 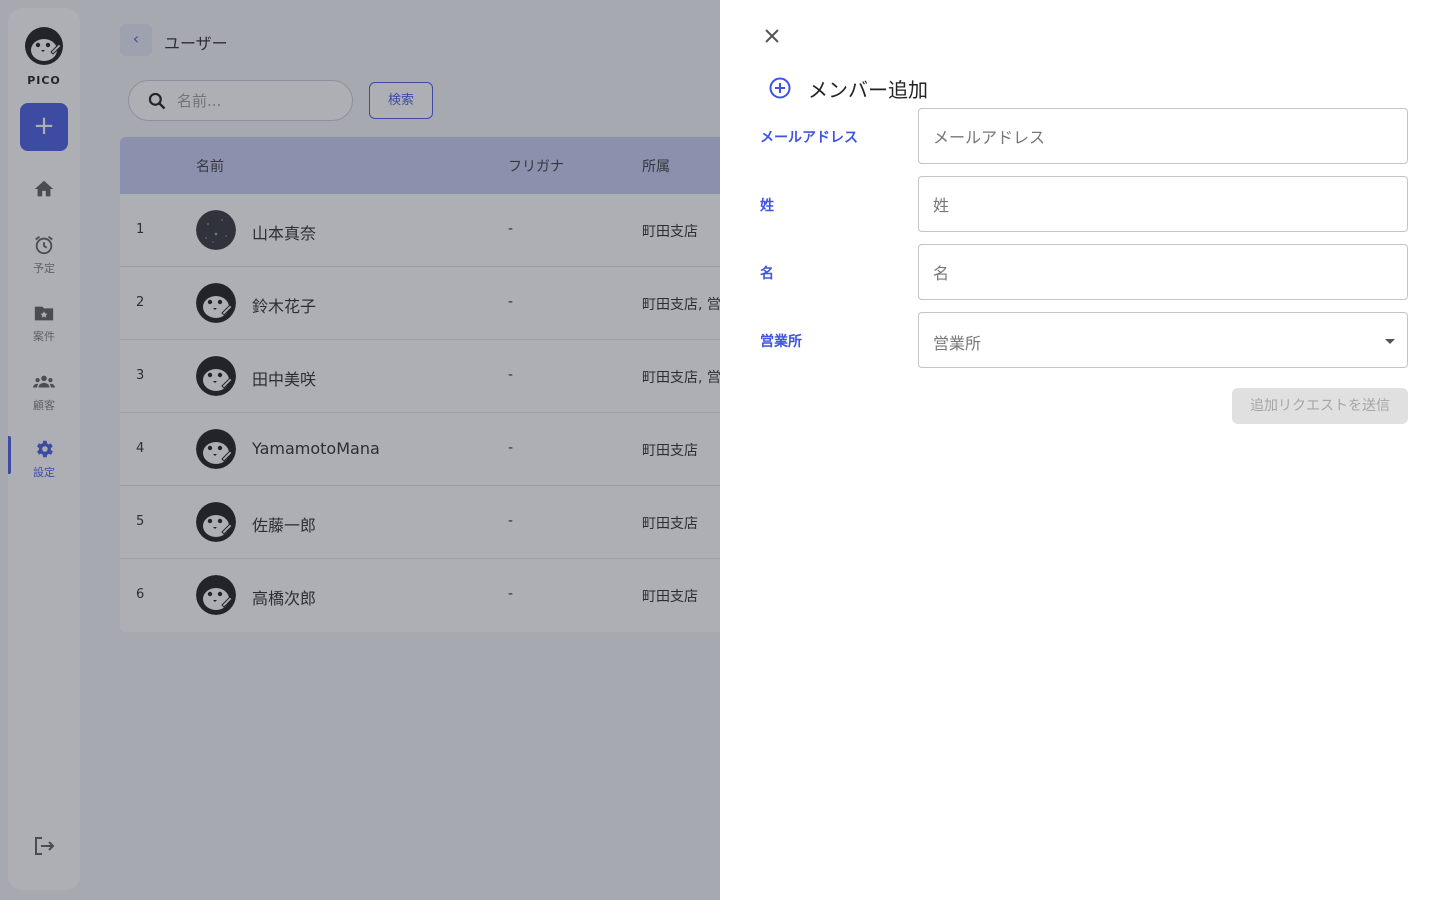 I want to click on close-icon, so click(x=772, y=36).